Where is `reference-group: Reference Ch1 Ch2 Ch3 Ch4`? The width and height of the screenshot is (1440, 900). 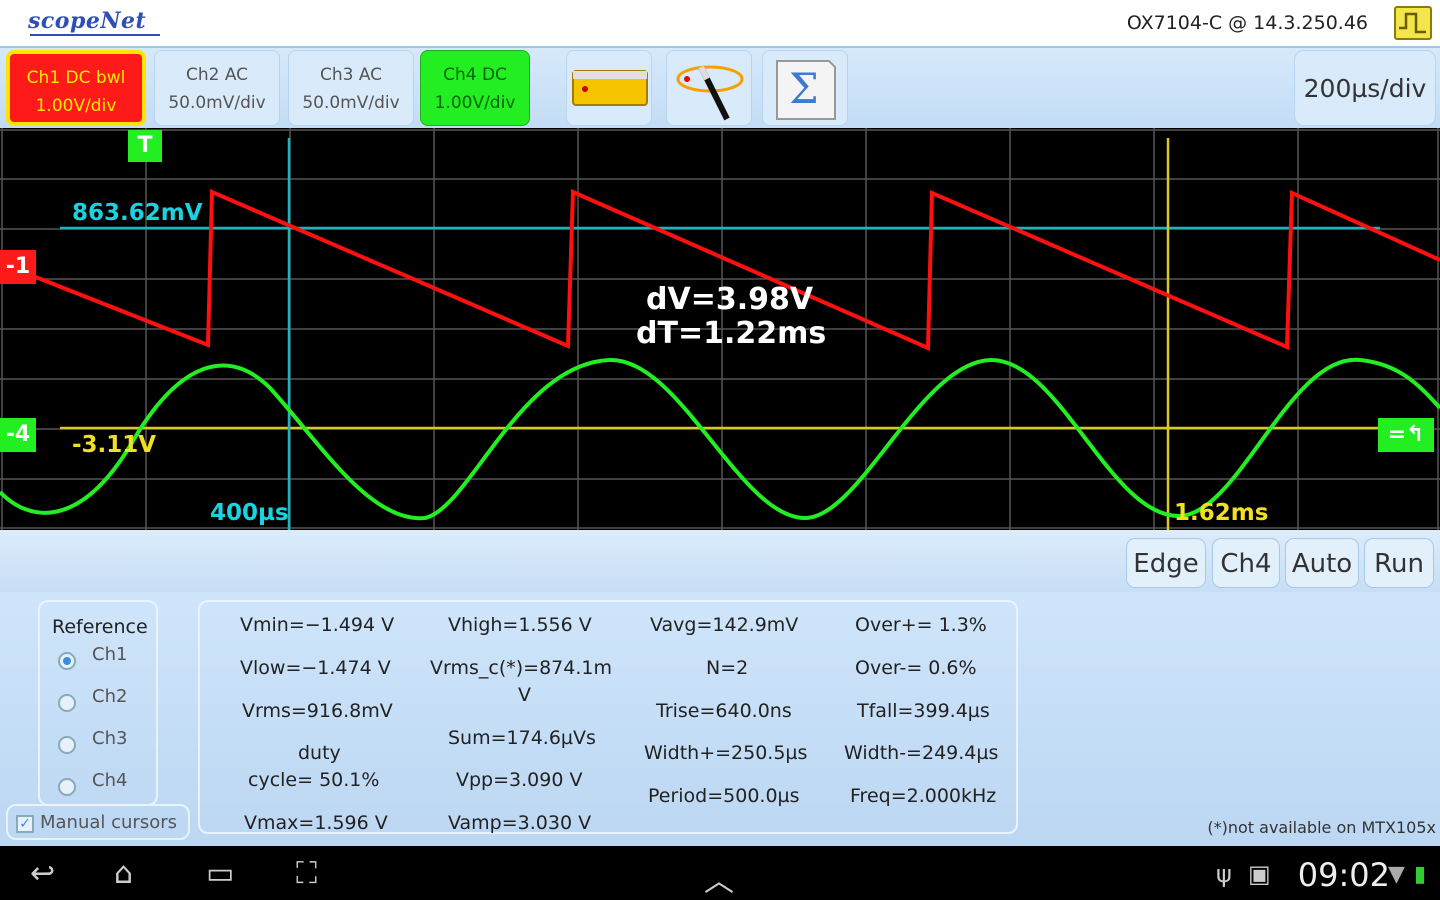 reference-group: Reference Ch1 Ch2 Ch3 Ch4 is located at coordinates (98, 703).